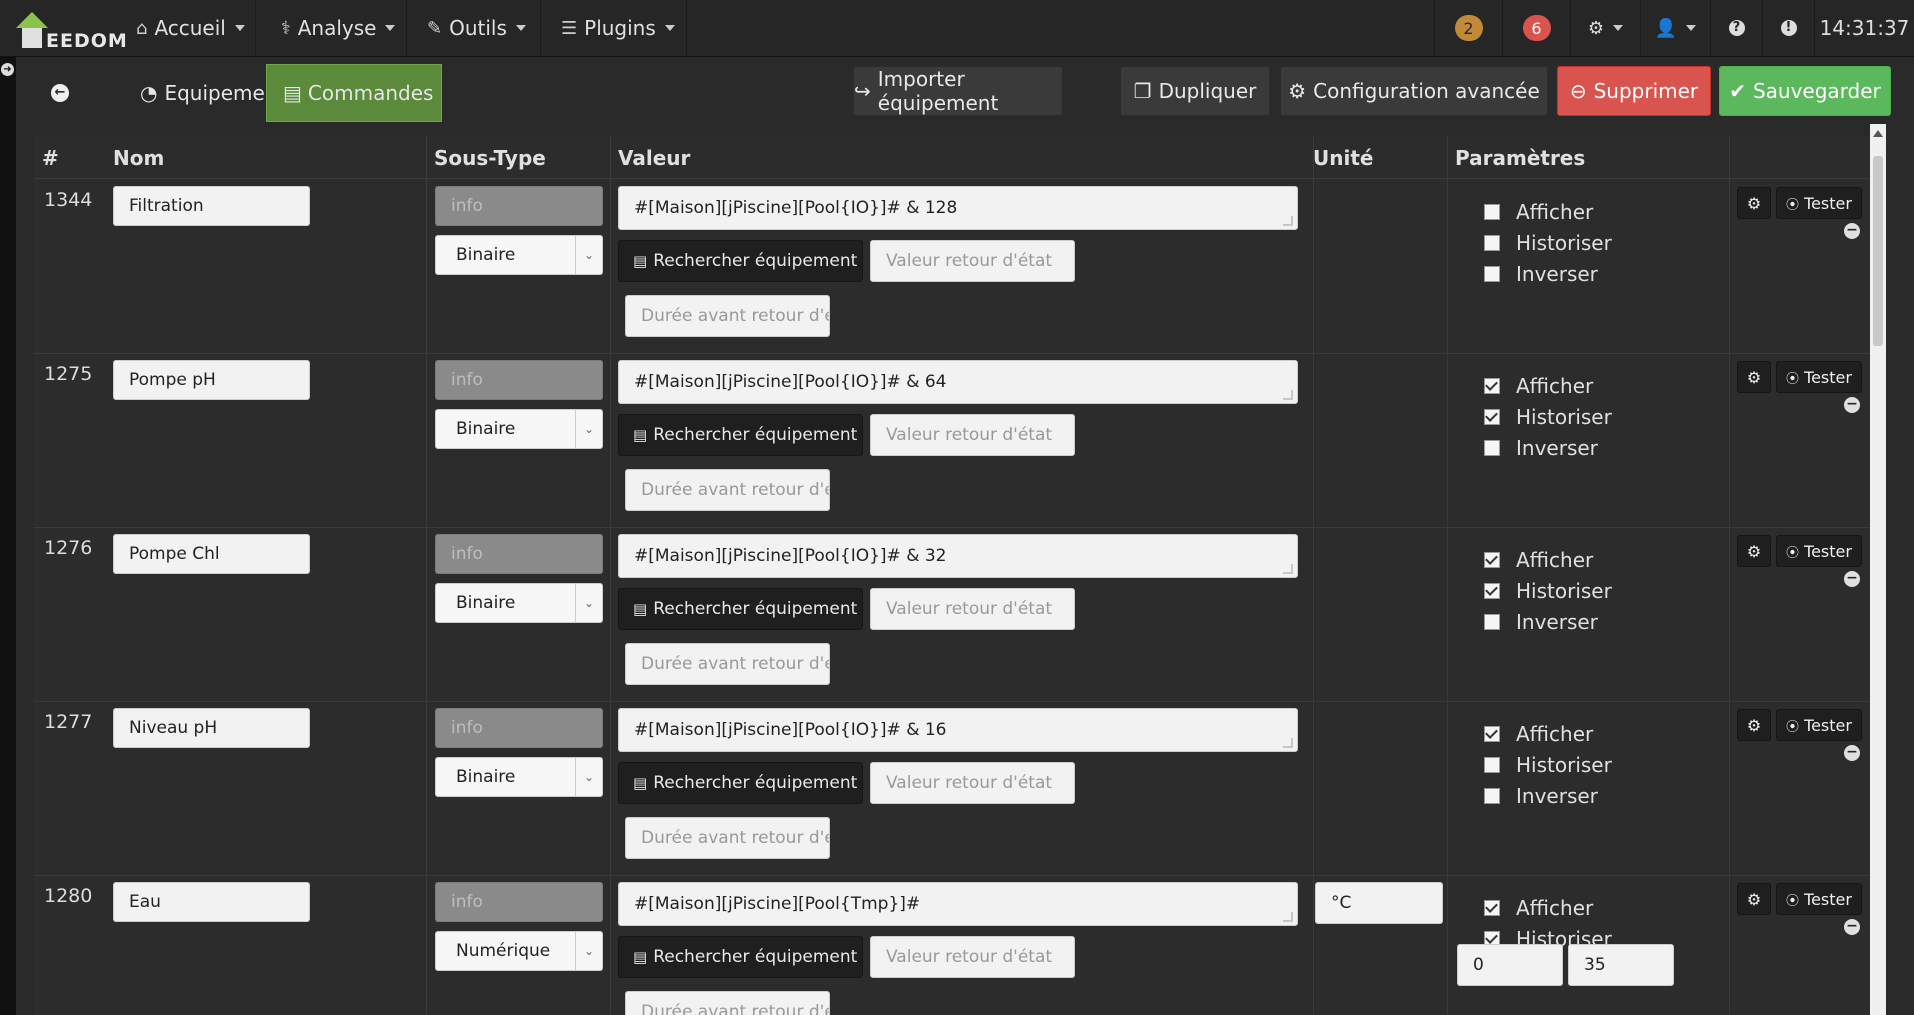  What do you see at coordinates (336, 28) in the screenshot?
I see `nav-analyse: ⚕ Analyse` at bounding box center [336, 28].